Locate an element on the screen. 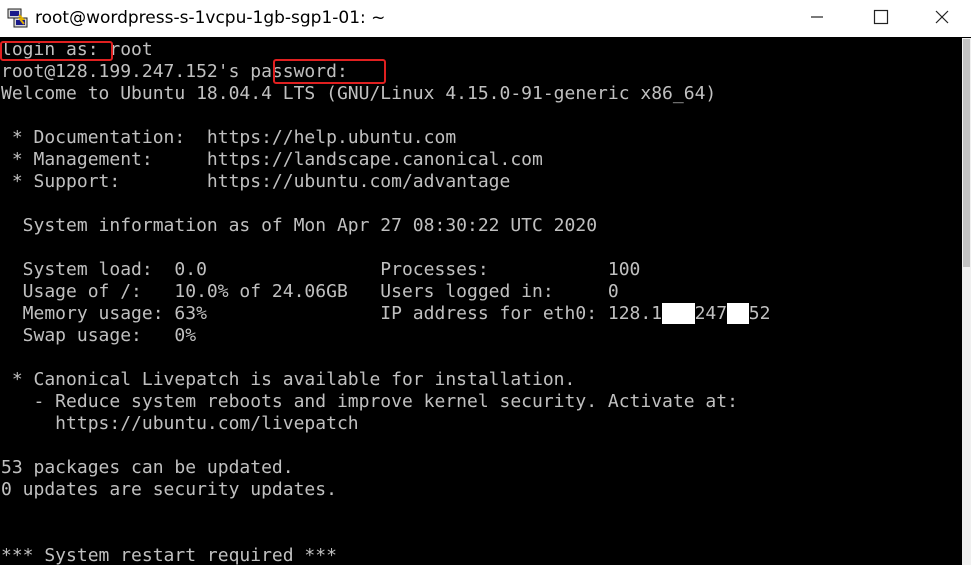 The image size is (971, 565). terminal-line: *** System restart required *** is located at coordinates (169, 555).